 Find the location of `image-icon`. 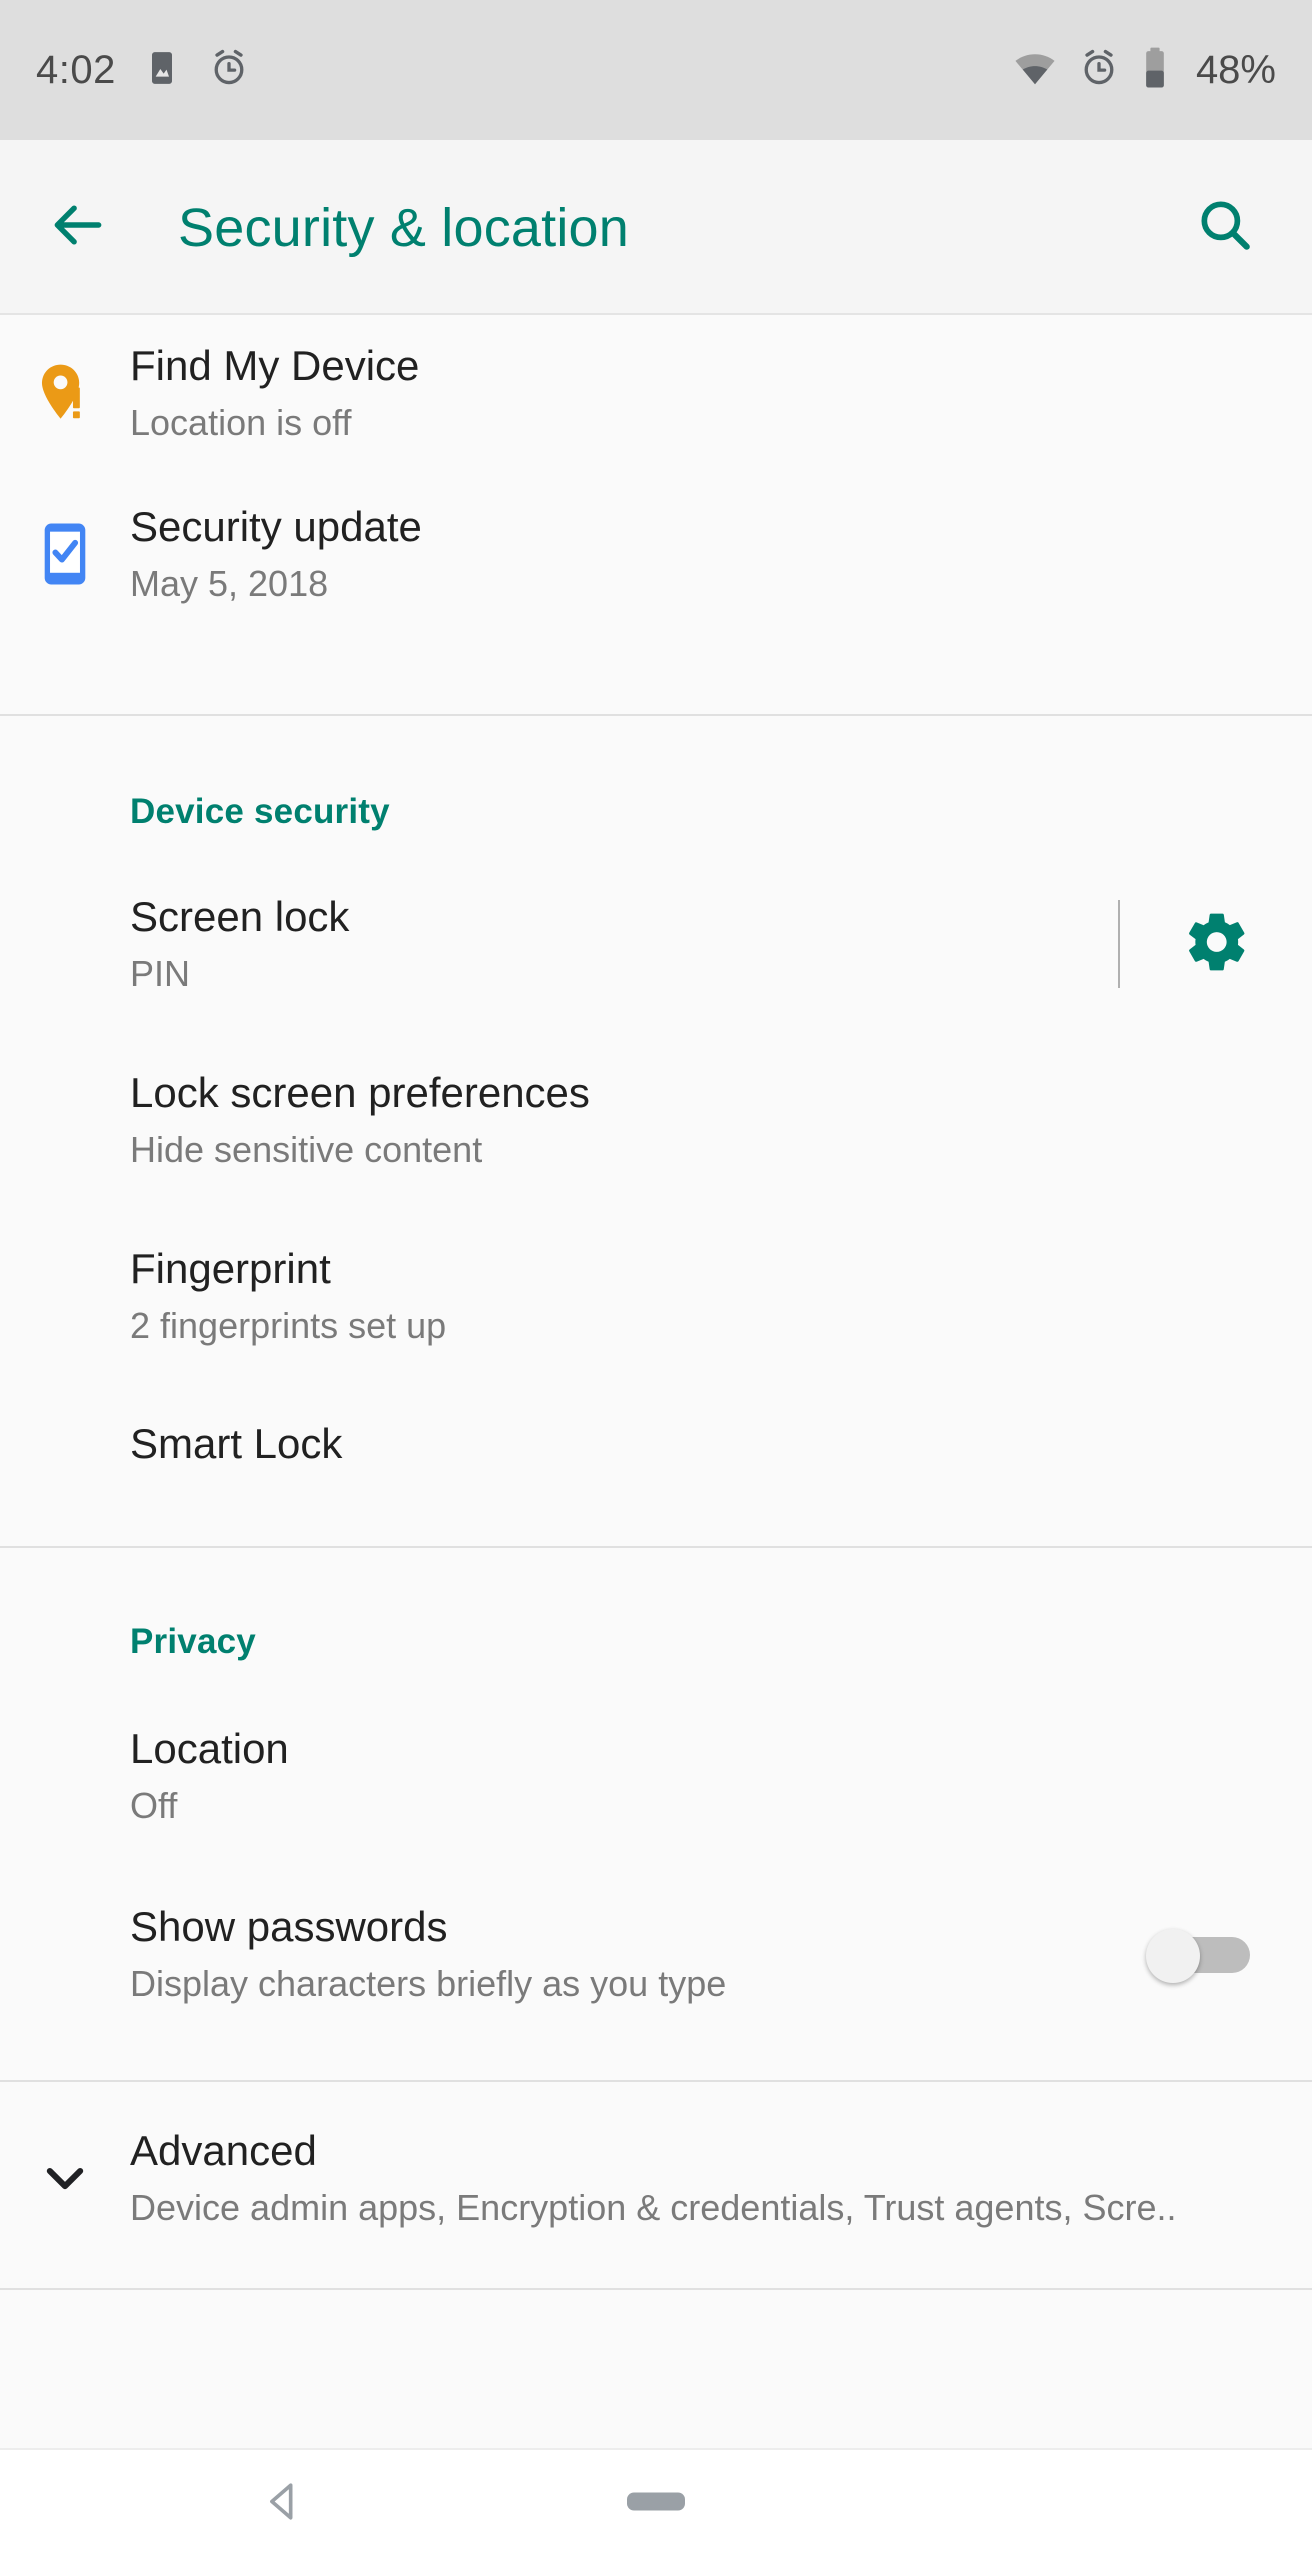

image-icon is located at coordinates (162, 70).